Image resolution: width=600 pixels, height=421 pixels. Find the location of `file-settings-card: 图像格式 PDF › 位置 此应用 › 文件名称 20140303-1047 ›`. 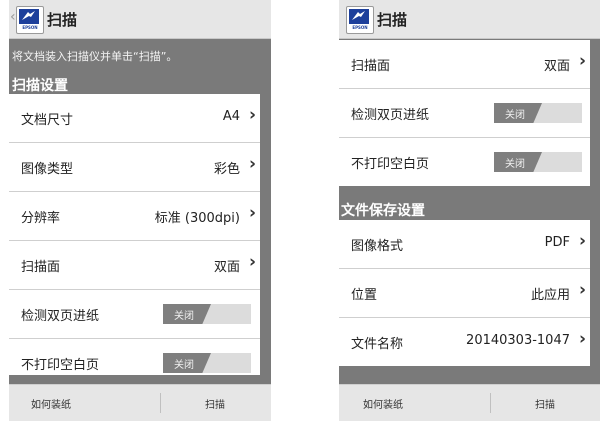

file-settings-card: 图像格式 PDF › 位置 此应用 › 文件名称 20140303-1047 › is located at coordinates (464, 293).